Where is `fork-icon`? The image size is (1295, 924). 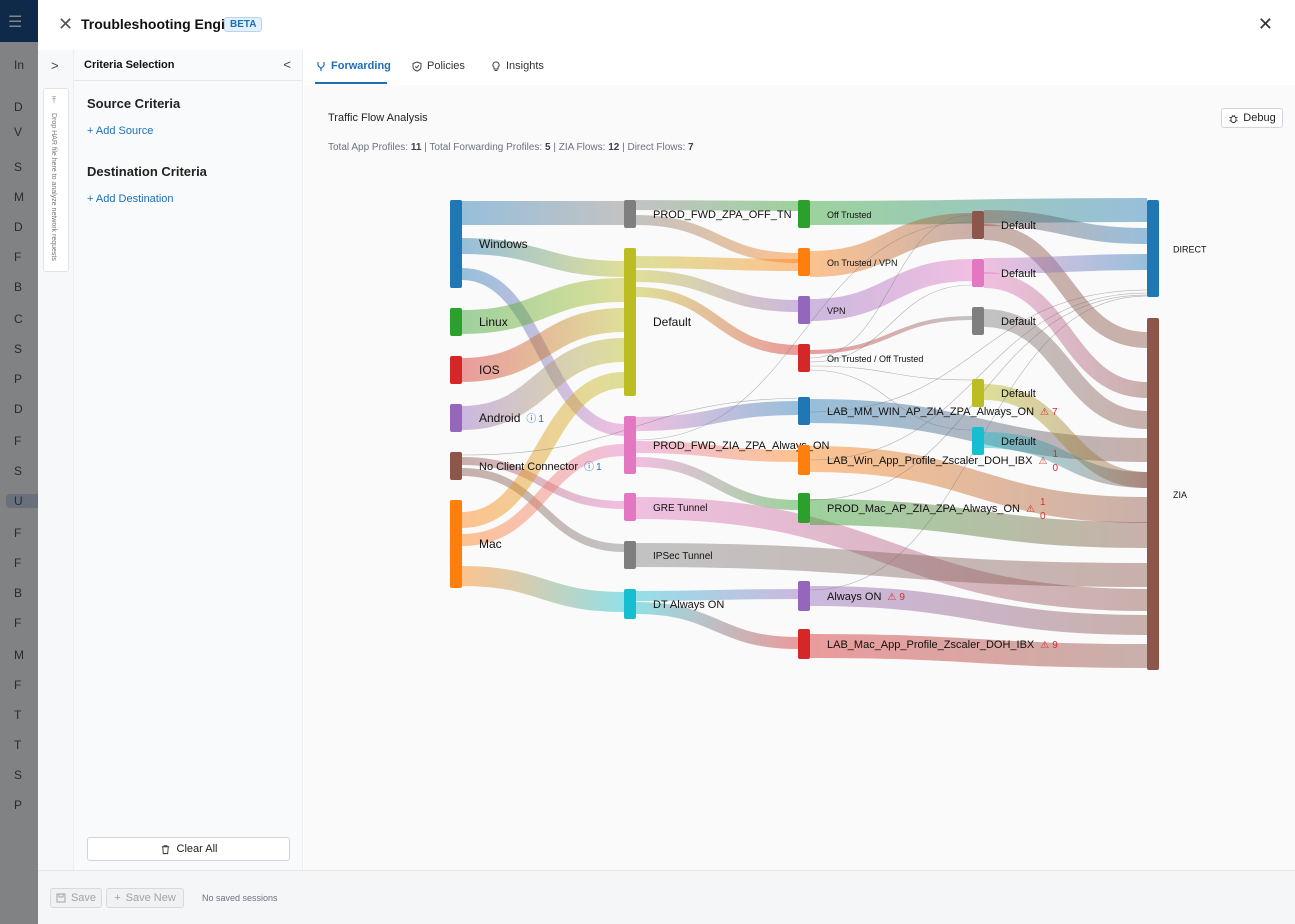 fork-icon is located at coordinates (321, 66).